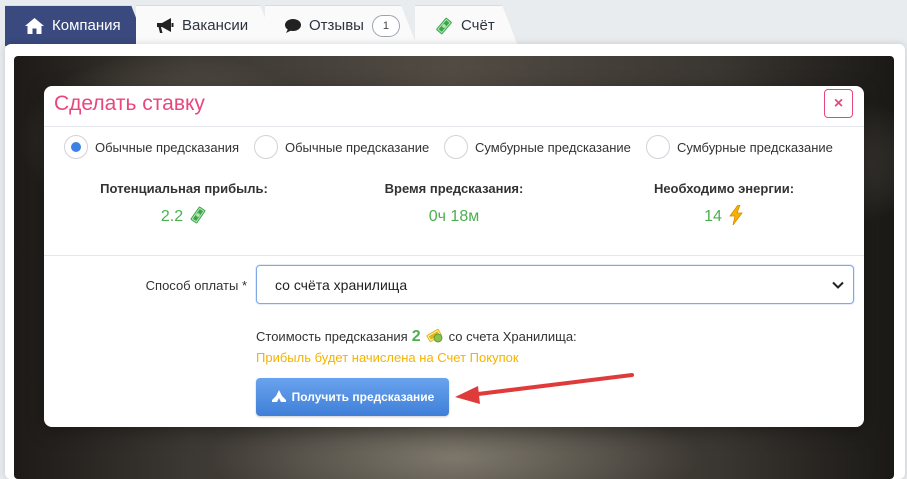  Describe the element at coordinates (86, 25) in the screenshot. I see `tab-label: Компания` at that location.